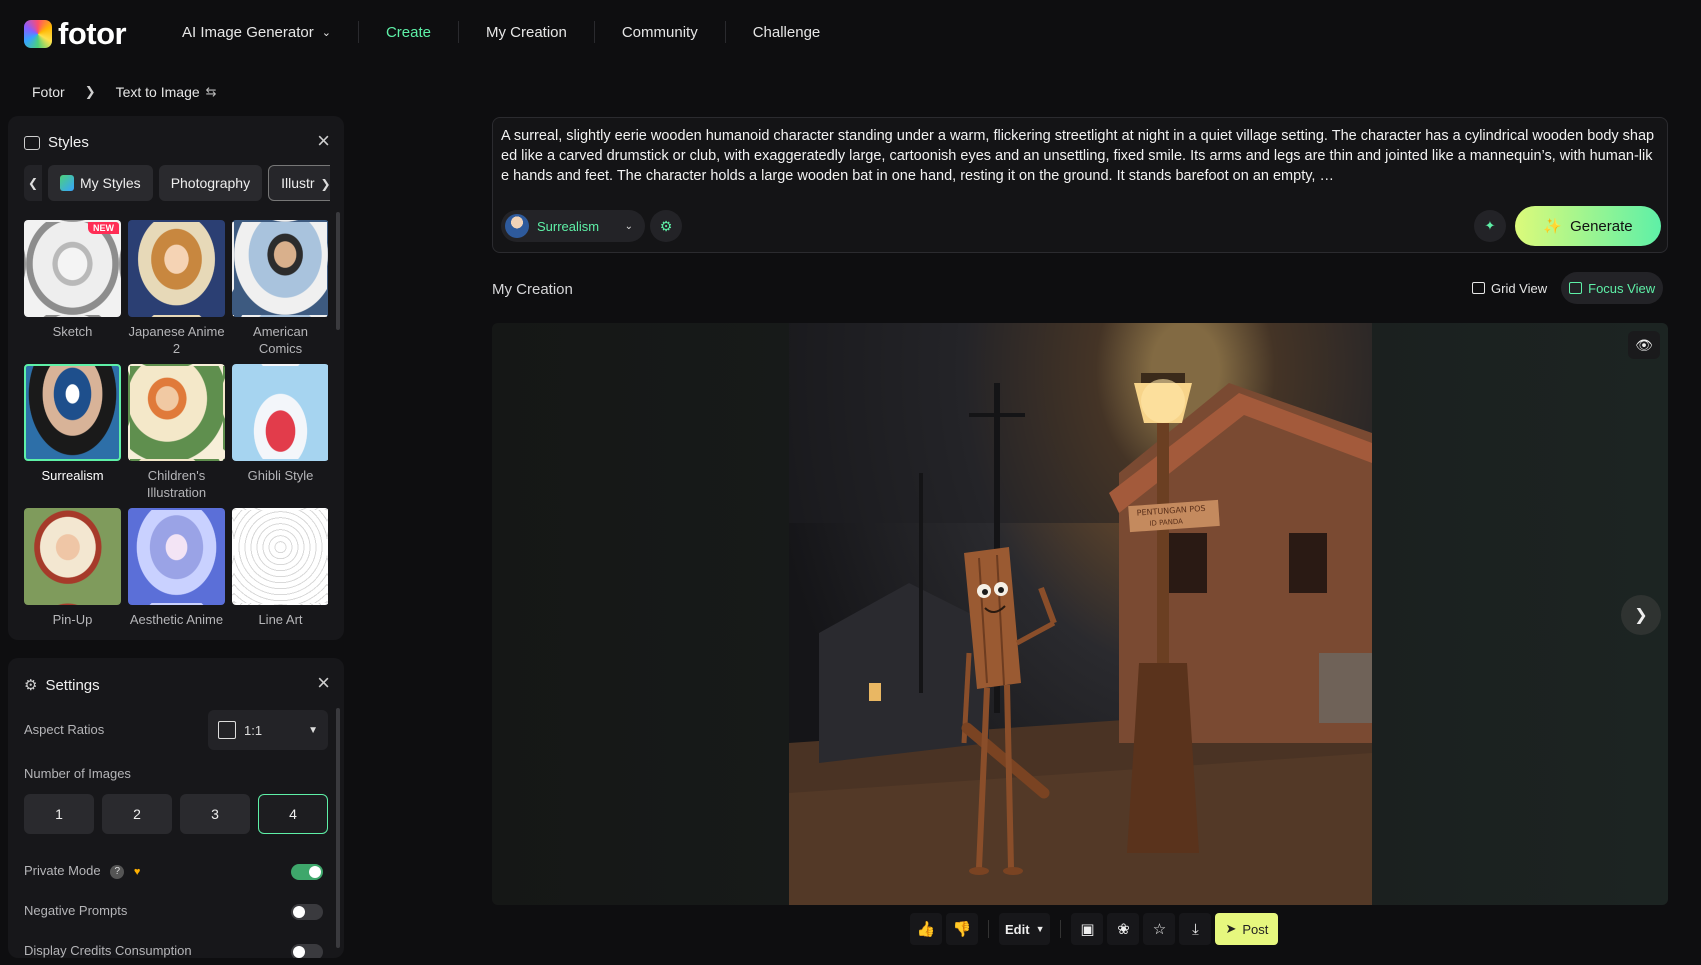 This screenshot has width=1701, height=965. Describe the element at coordinates (1553, 226) in the screenshot. I see `magic-wand-icon: ✨` at that location.